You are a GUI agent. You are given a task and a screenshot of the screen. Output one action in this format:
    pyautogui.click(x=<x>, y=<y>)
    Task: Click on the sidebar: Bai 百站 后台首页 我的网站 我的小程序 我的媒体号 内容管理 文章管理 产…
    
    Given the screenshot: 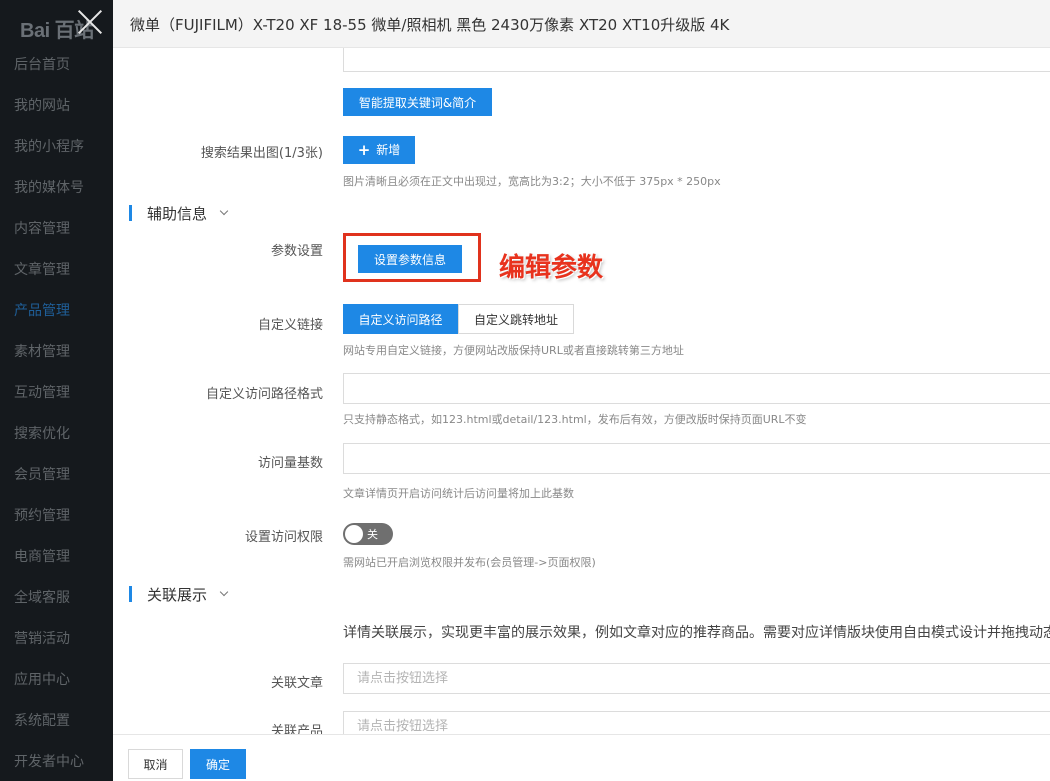 What is the action you would take?
    pyautogui.click(x=56, y=390)
    